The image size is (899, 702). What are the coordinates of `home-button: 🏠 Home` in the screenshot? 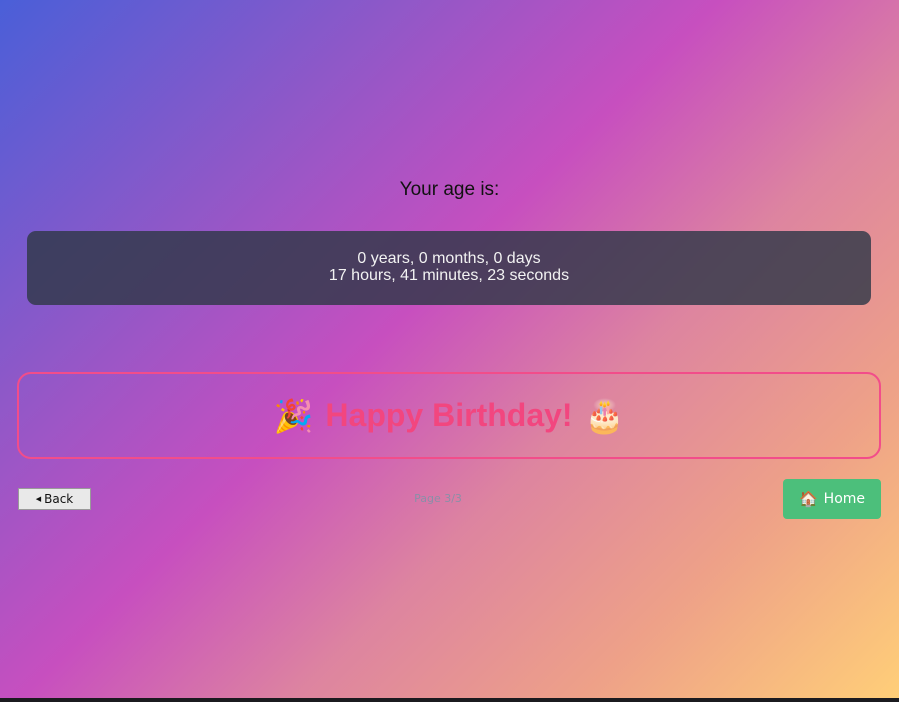 It's located at (832, 499).